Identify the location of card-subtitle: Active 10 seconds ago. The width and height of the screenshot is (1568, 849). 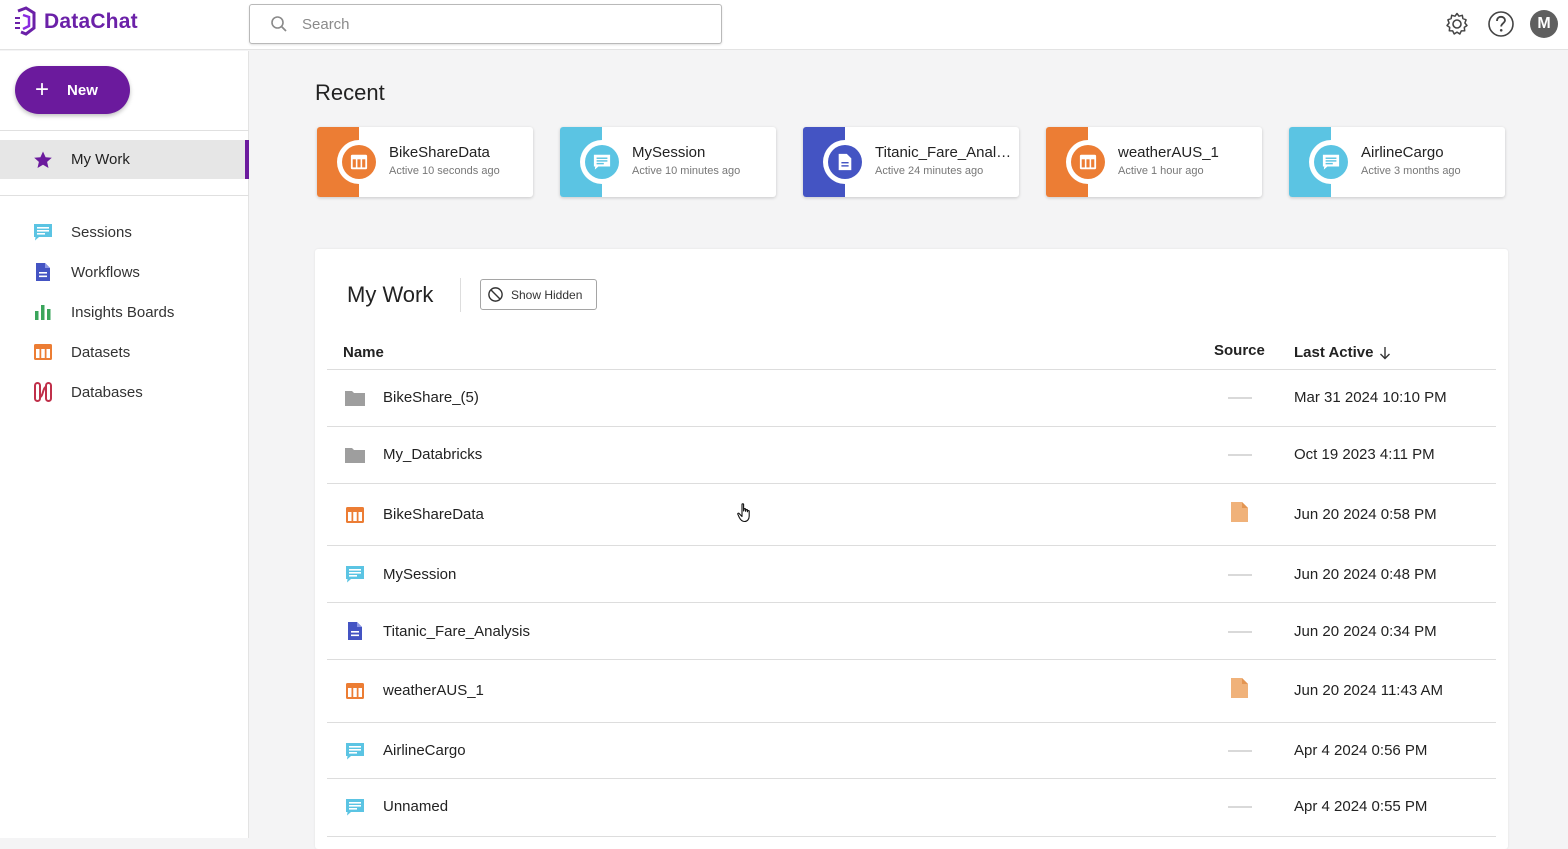
(444, 171).